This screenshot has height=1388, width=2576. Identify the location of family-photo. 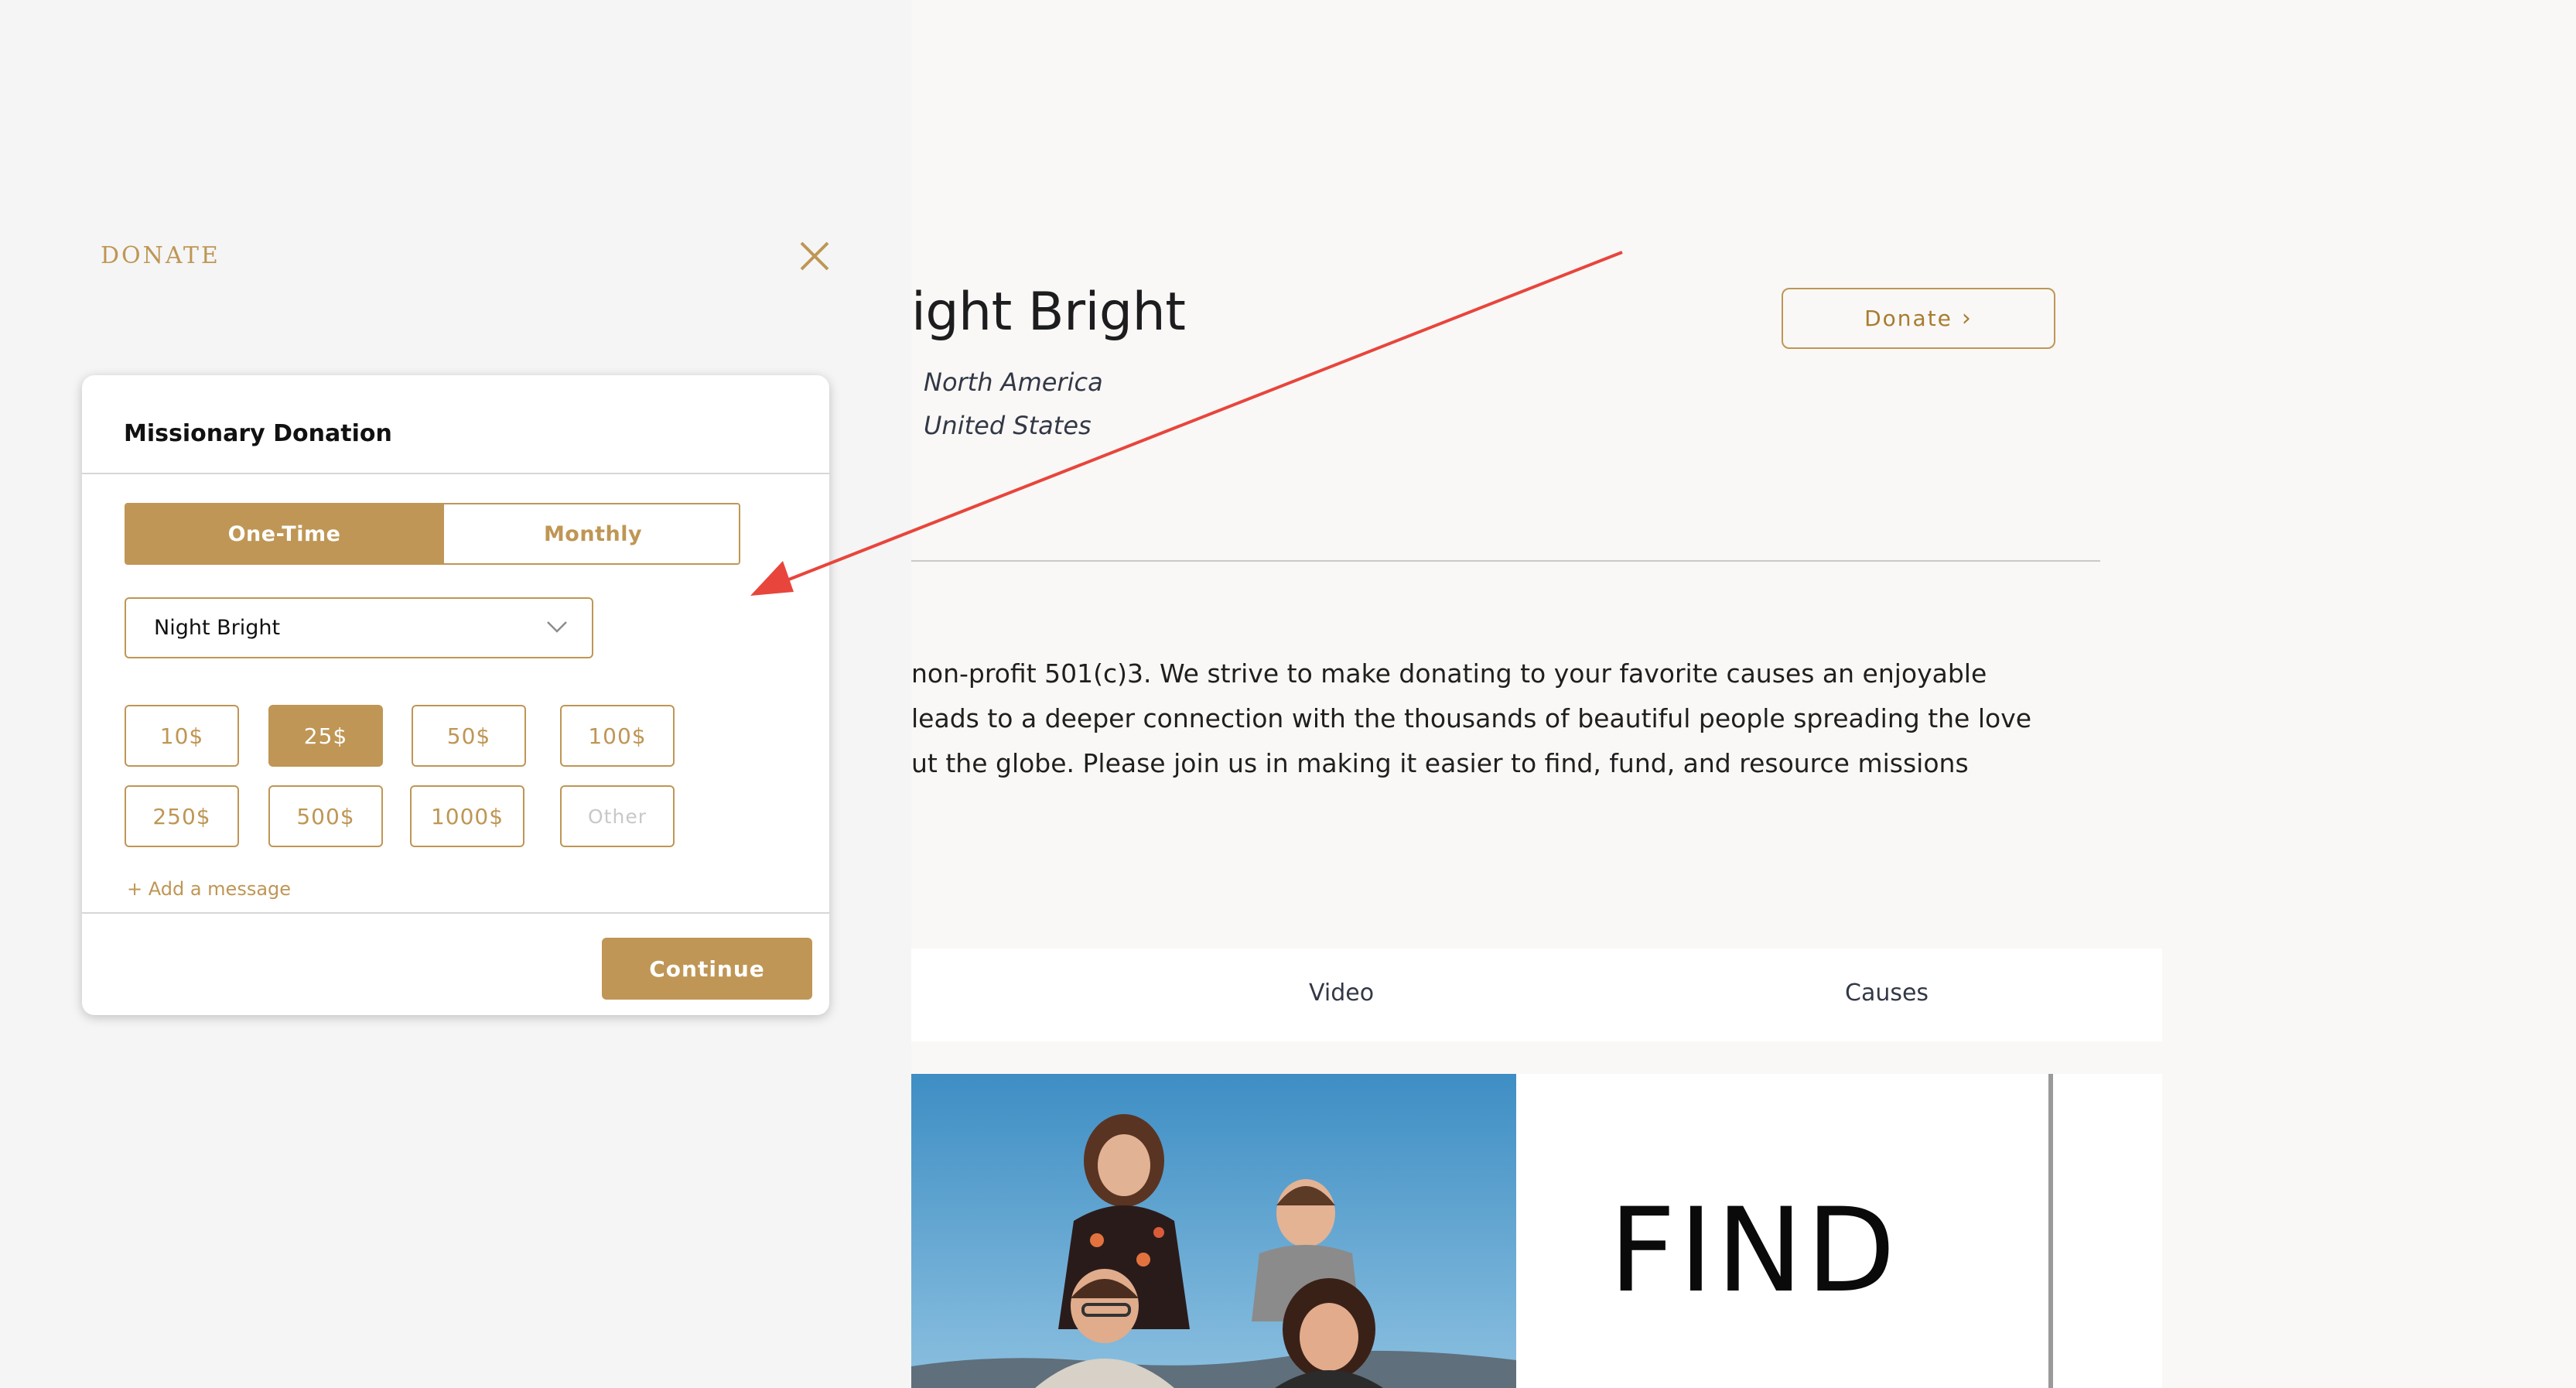
(1213, 1231).